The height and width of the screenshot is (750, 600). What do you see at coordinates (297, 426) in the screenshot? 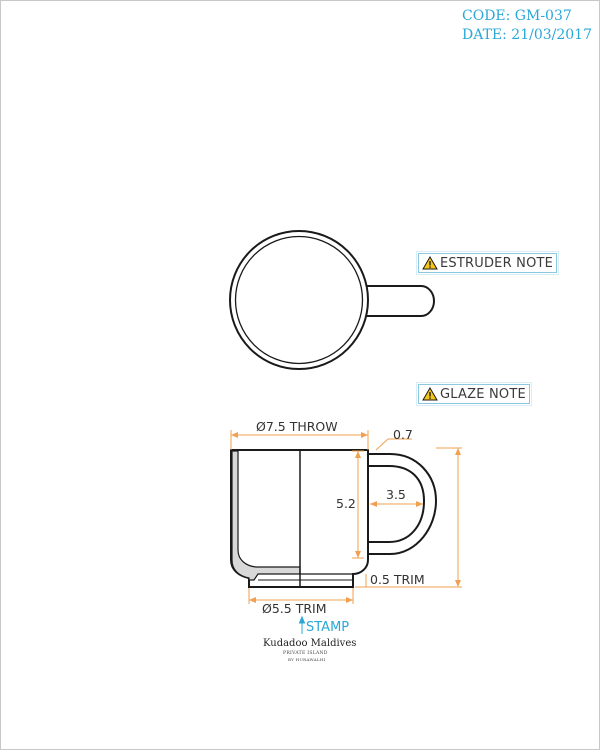
I see `dim-throw-diameter-label: Ø7.5 THROW` at bounding box center [297, 426].